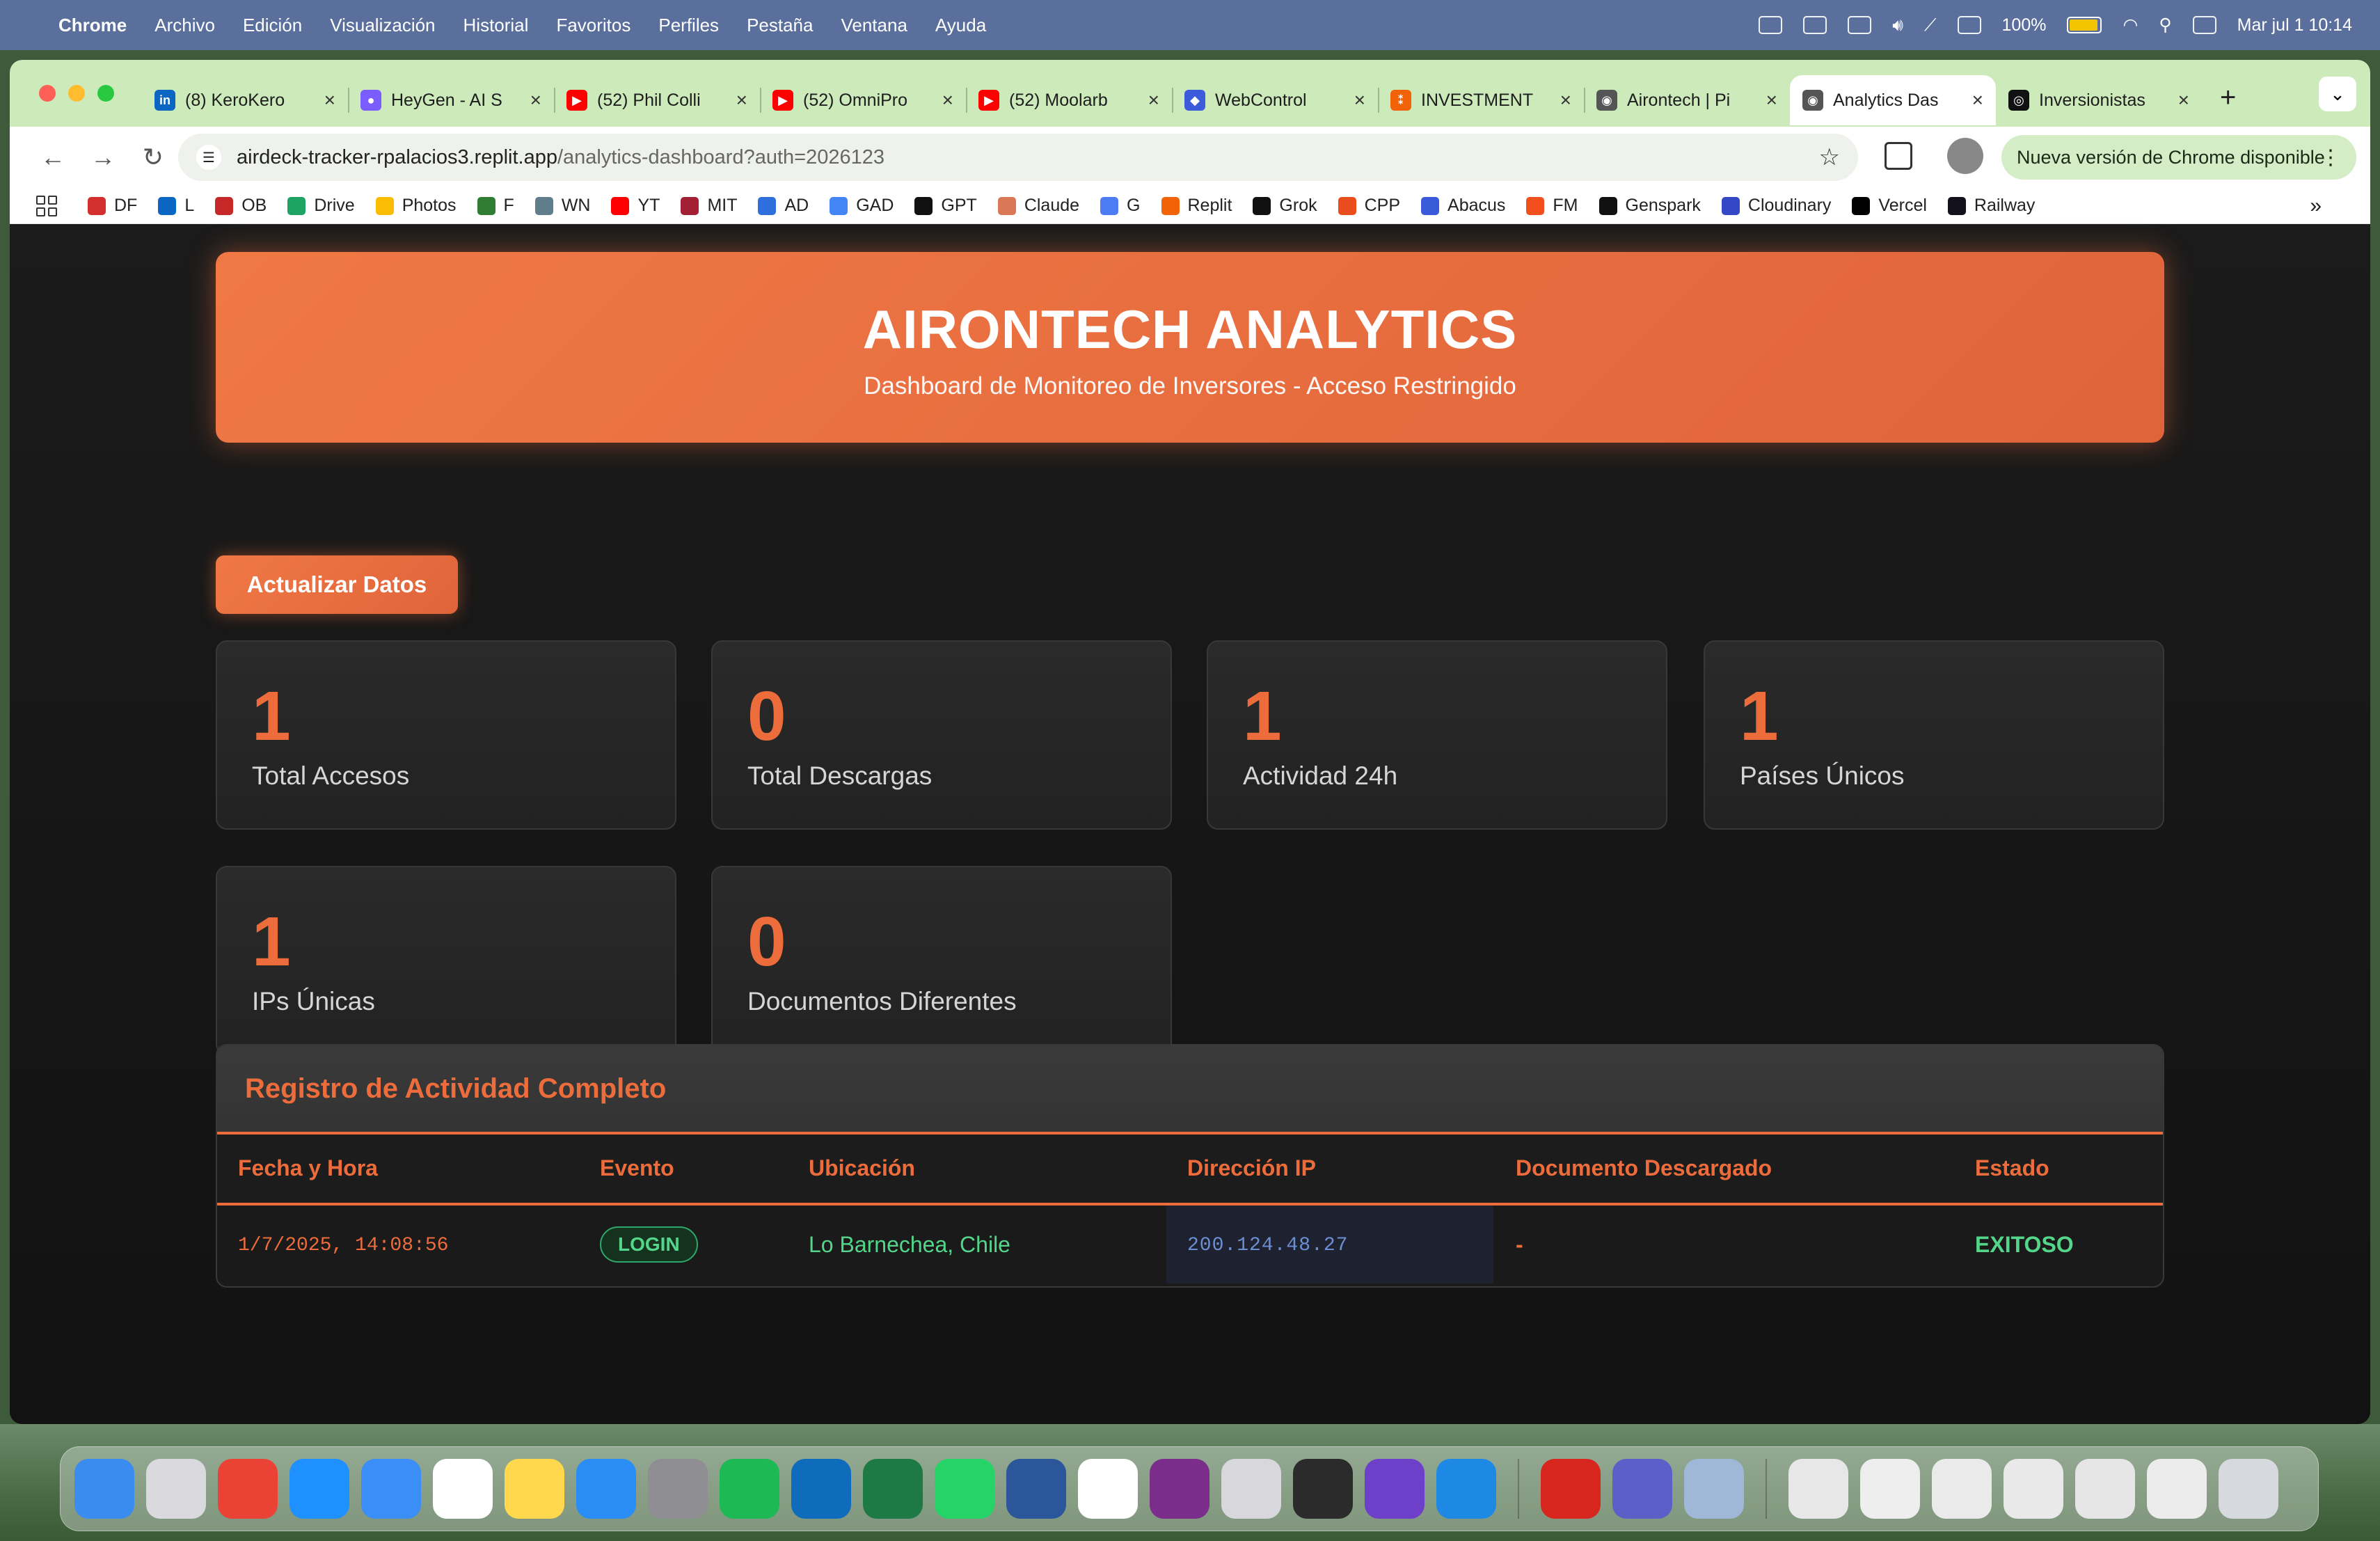 This screenshot has height=1541, width=2380. I want to click on bookmark-item: Railway, so click(1991, 206).